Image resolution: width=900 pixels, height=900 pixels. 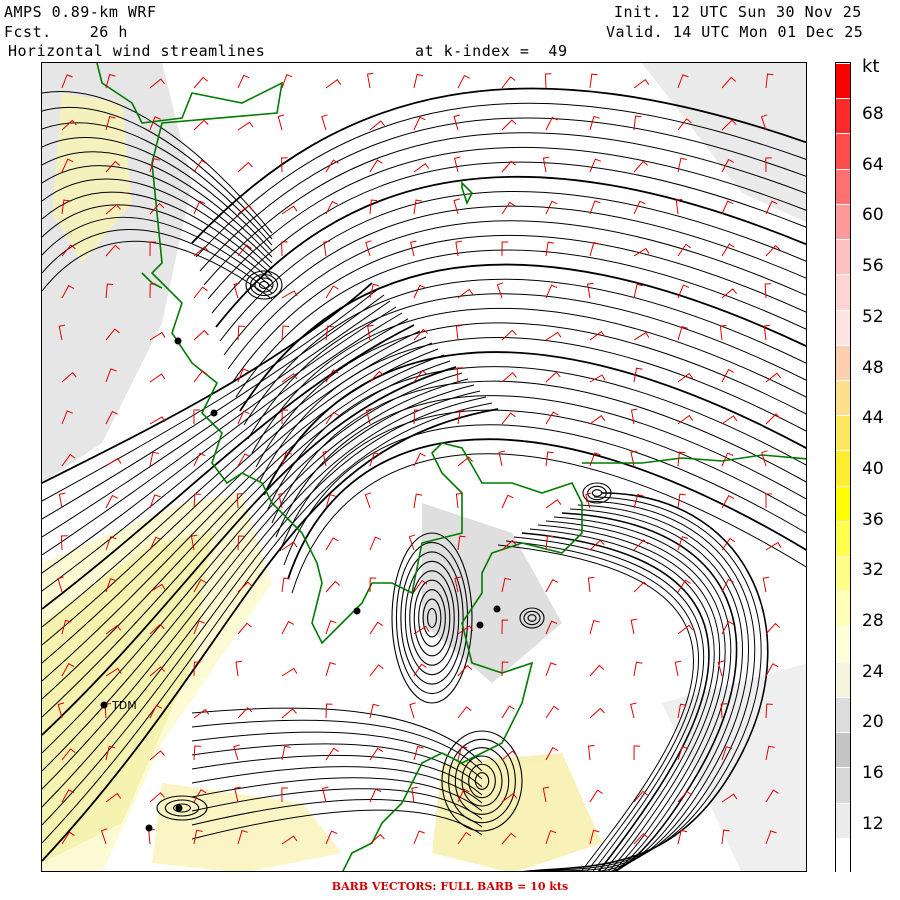 What do you see at coordinates (843, 467) in the screenshot?
I see `wind-speed-colorbar` at bounding box center [843, 467].